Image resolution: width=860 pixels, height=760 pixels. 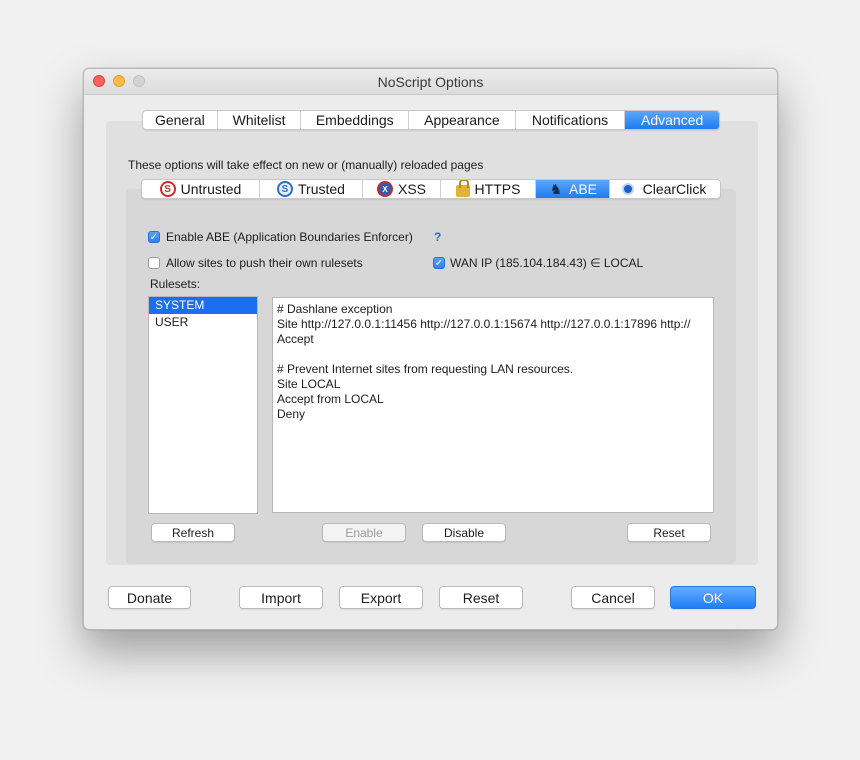 What do you see at coordinates (571, 120) in the screenshot?
I see `tab-notifications: Notifications` at bounding box center [571, 120].